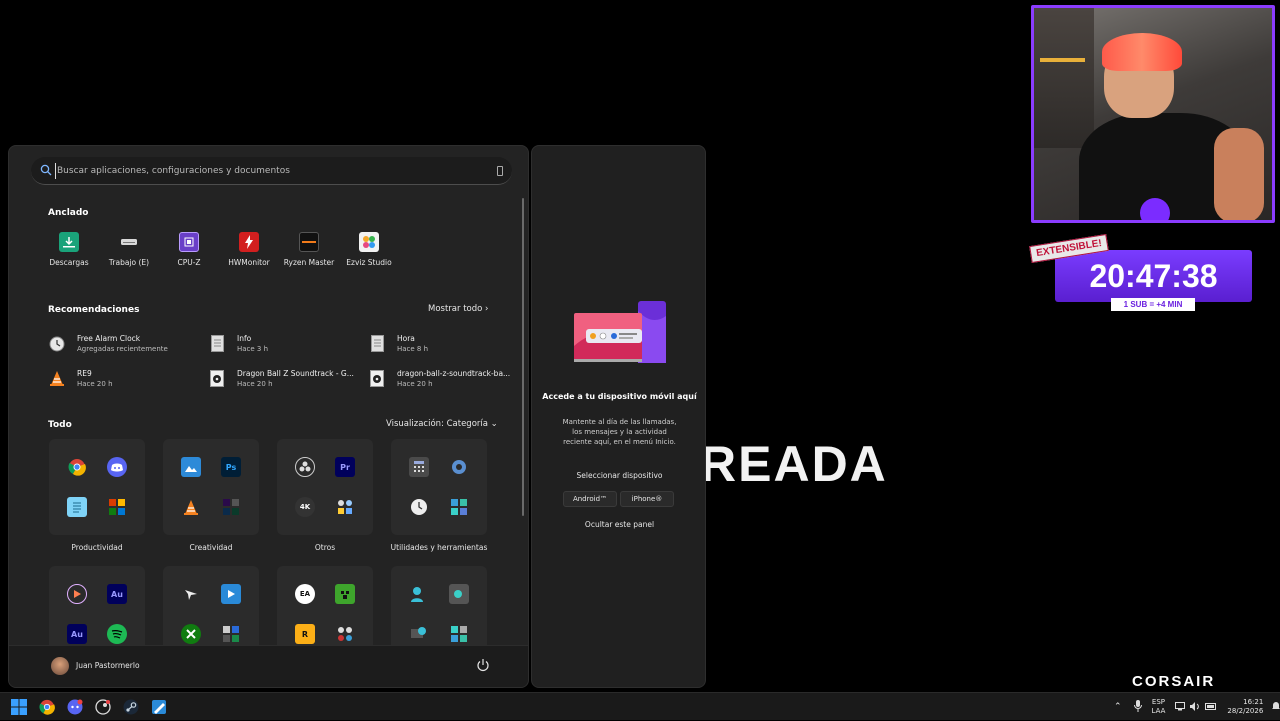 The image size is (1280, 721). Describe the element at coordinates (487, 309) in the screenshot. I see `chevron-right-icon: ›` at that location.